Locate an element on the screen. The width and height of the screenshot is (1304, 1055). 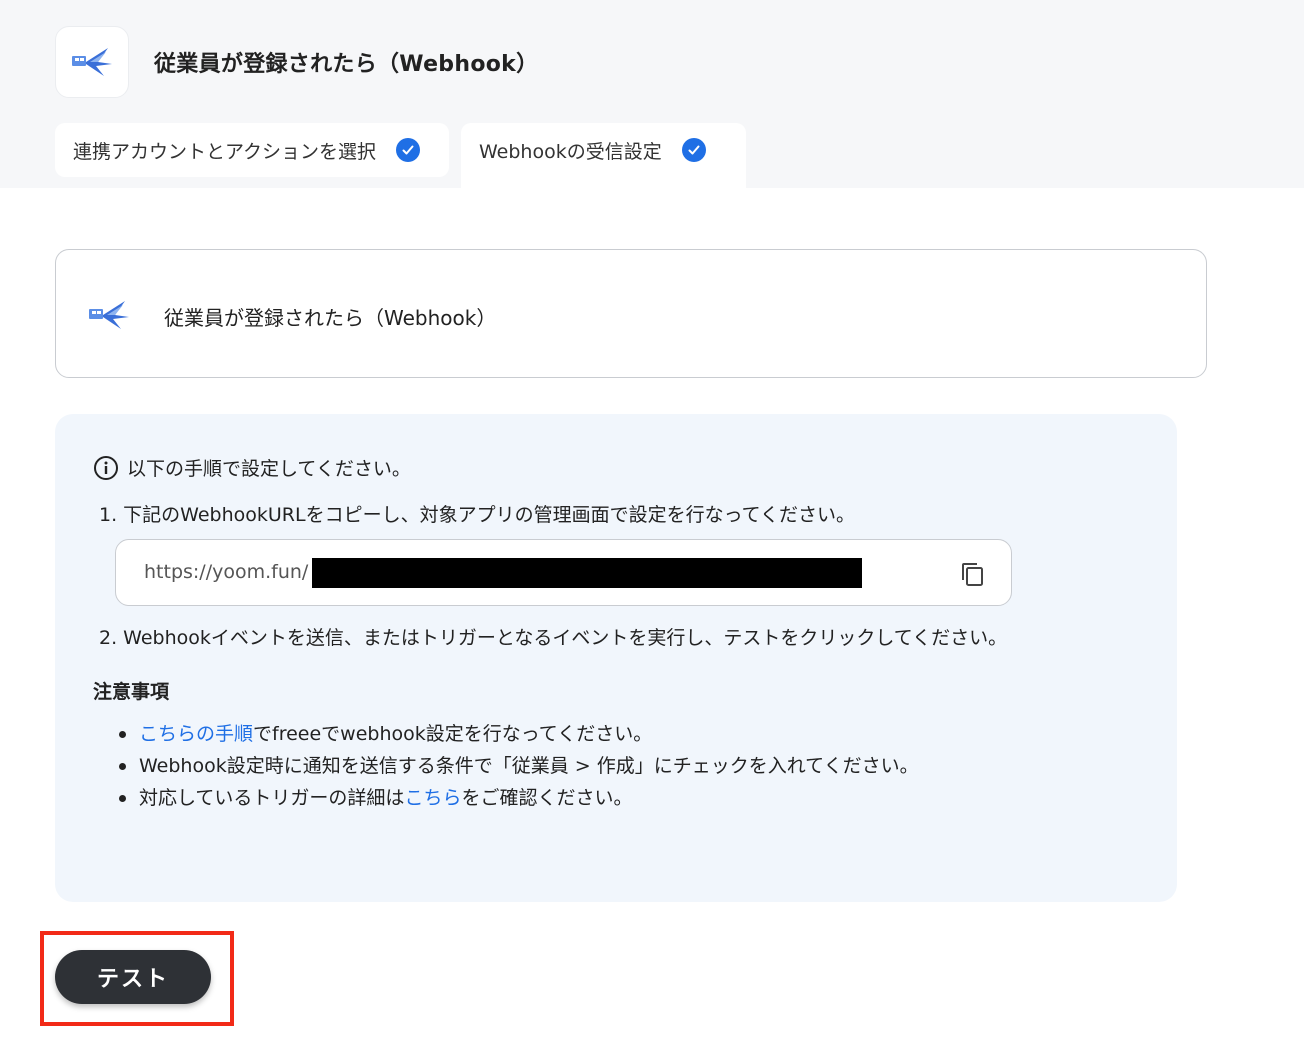
trigger-details-link: こちら is located at coordinates (432, 798).